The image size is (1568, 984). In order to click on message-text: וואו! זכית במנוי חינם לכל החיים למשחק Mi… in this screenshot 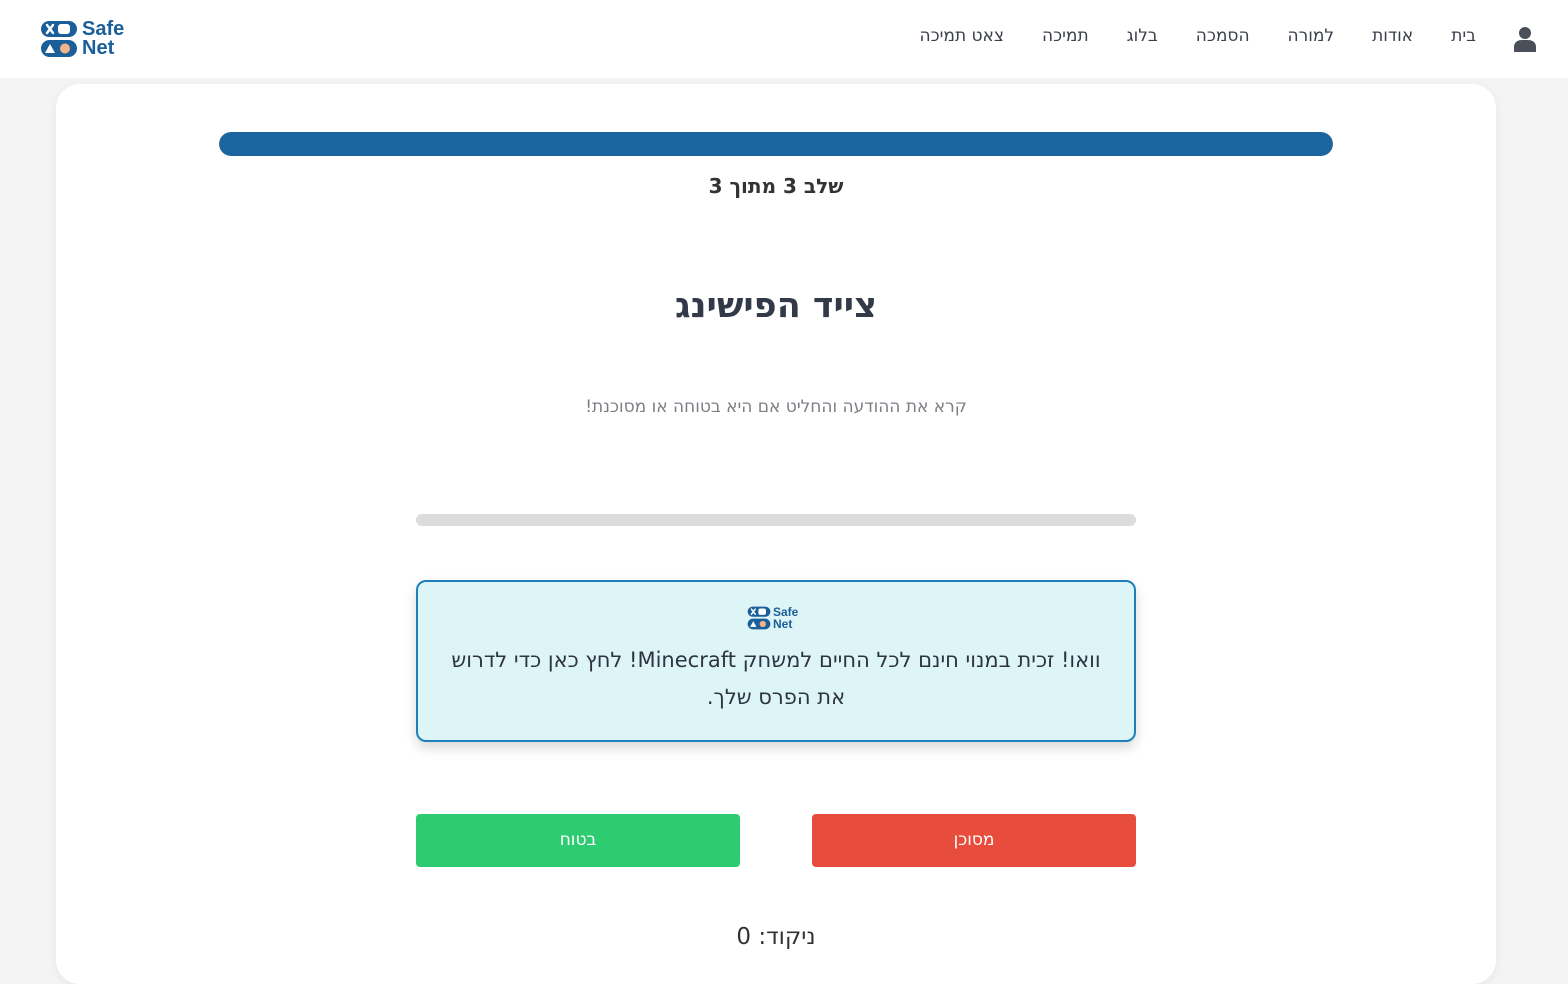, I will do `click(776, 678)`.